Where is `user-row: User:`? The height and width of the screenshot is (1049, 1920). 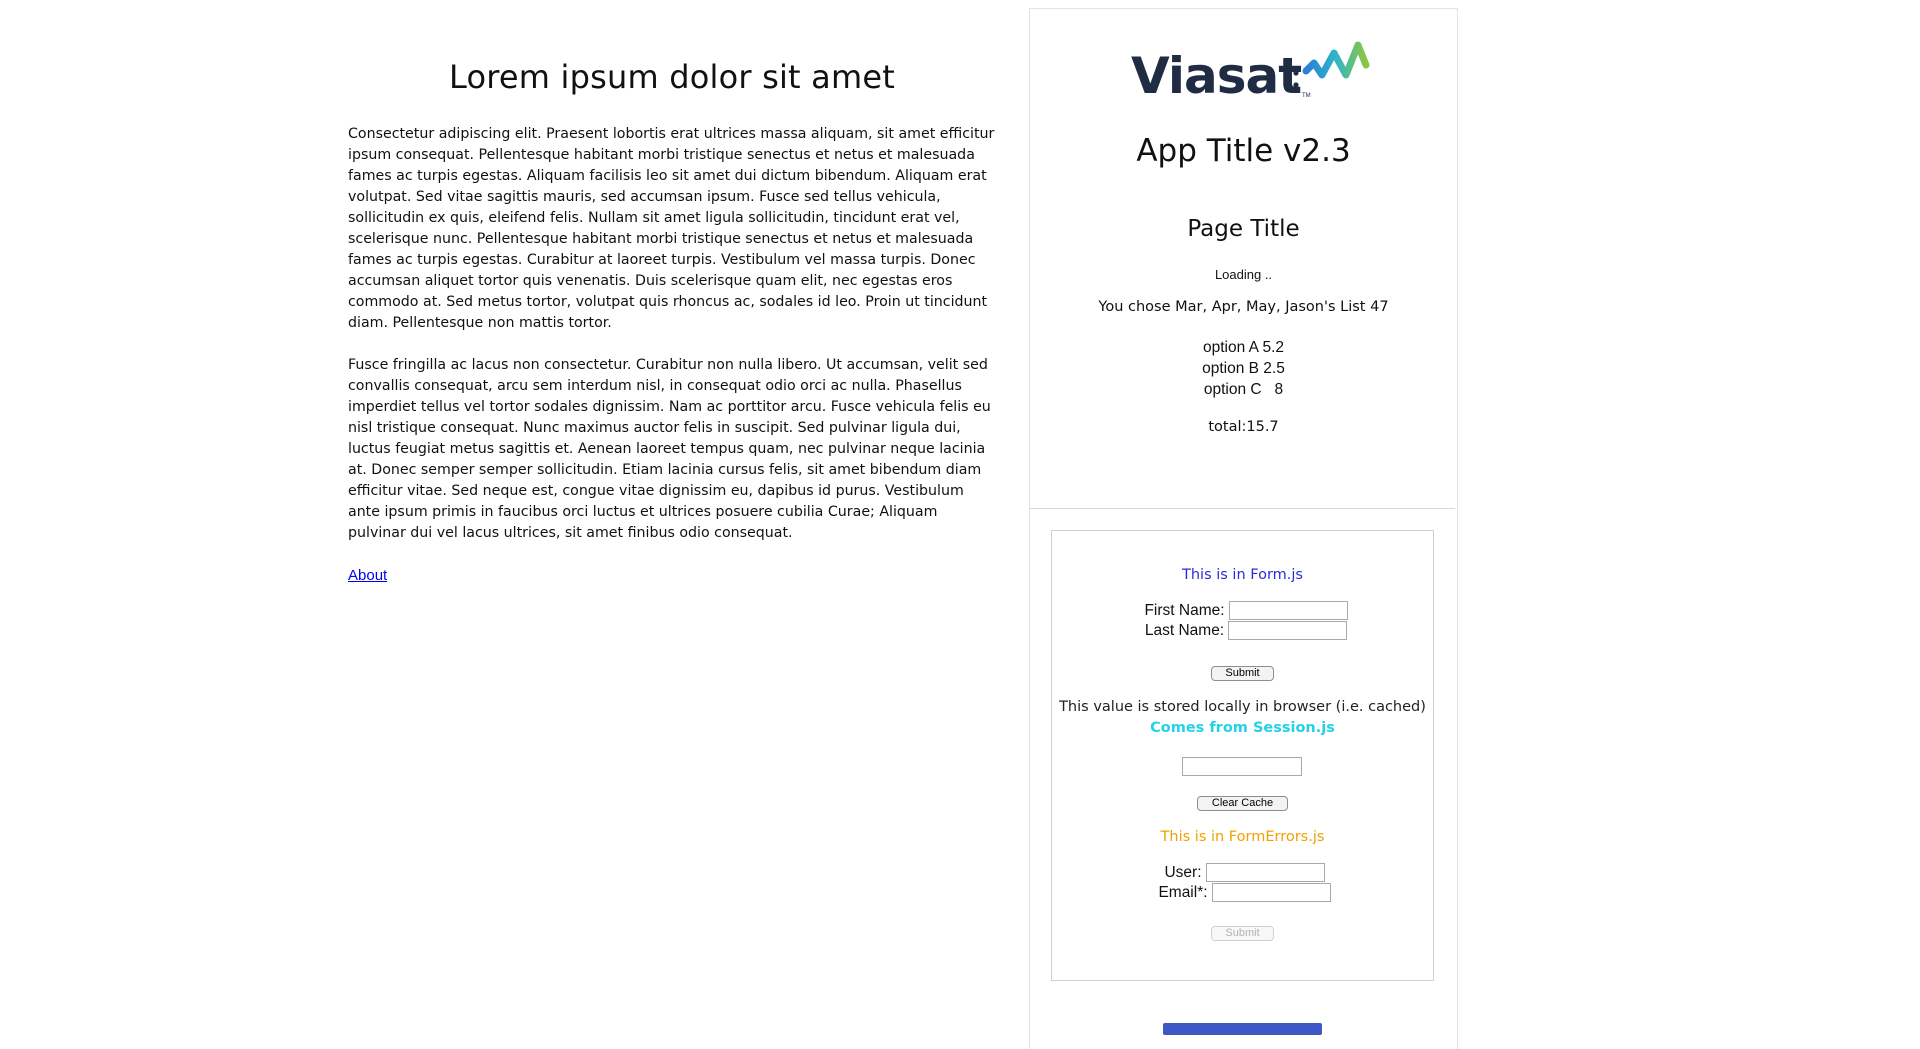
user-row: User: is located at coordinates (1242, 874).